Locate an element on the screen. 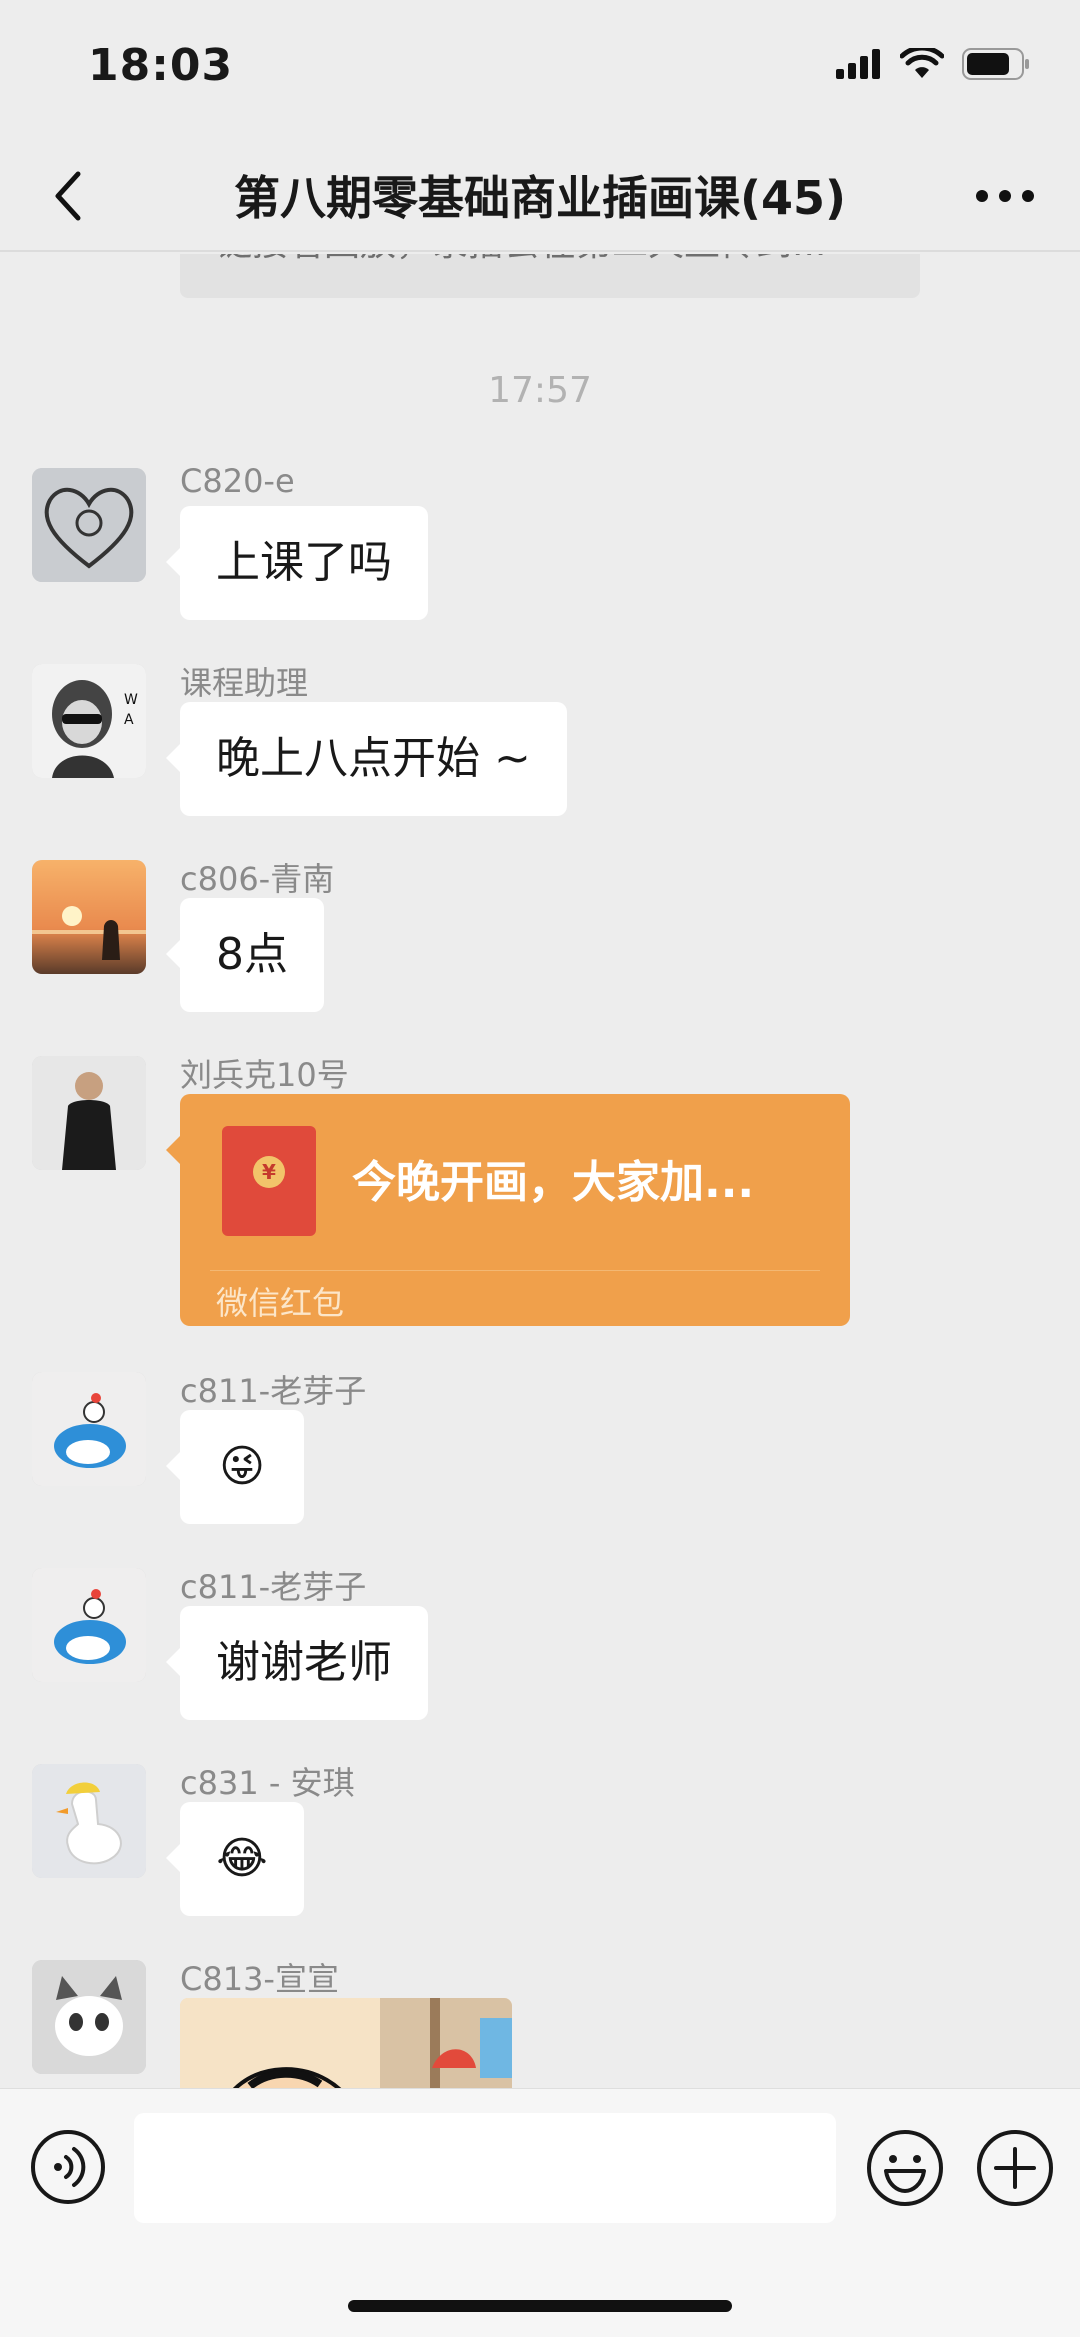 The width and height of the screenshot is (1080, 2337). add-more-icon is located at coordinates (1015, 2168).